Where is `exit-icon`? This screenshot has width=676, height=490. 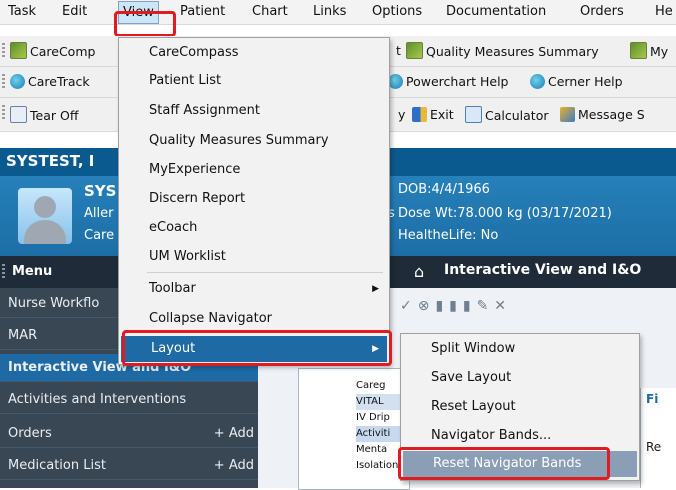
exit-icon is located at coordinates (419, 114).